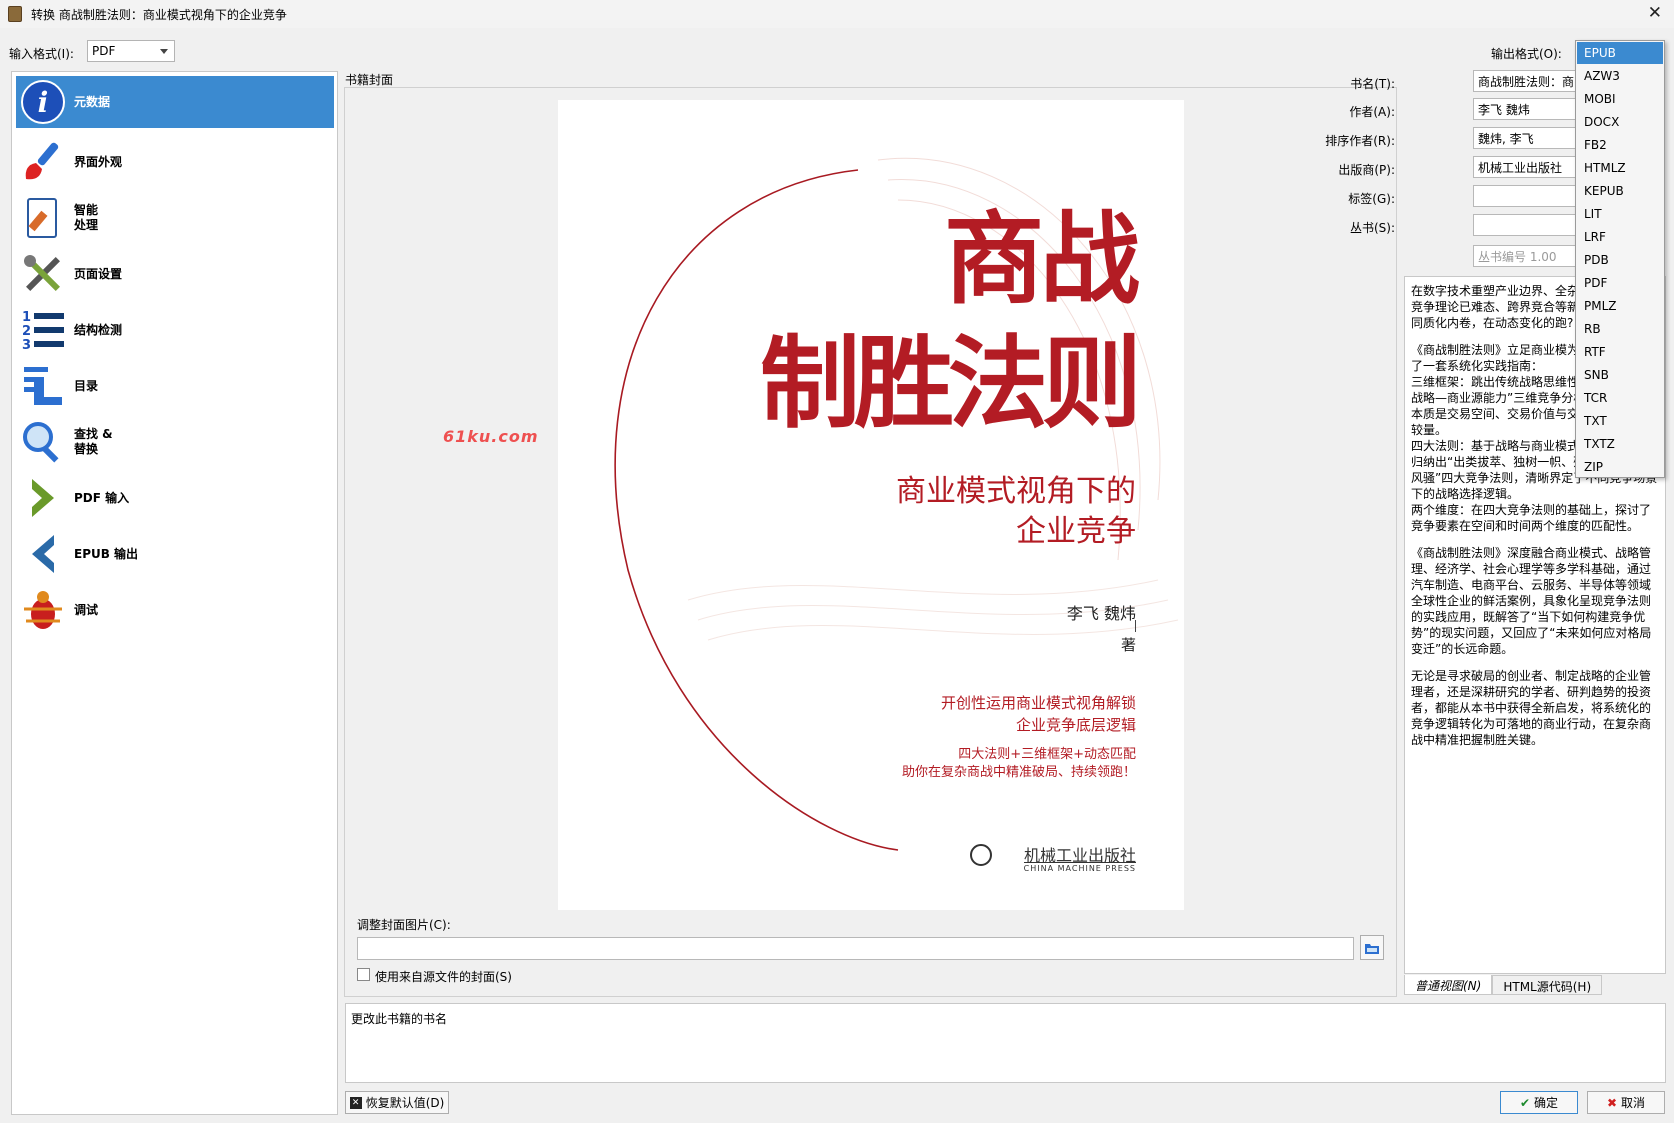  I want to click on help-text-box: 更改此书籍的书名, so click(1005, 1043).